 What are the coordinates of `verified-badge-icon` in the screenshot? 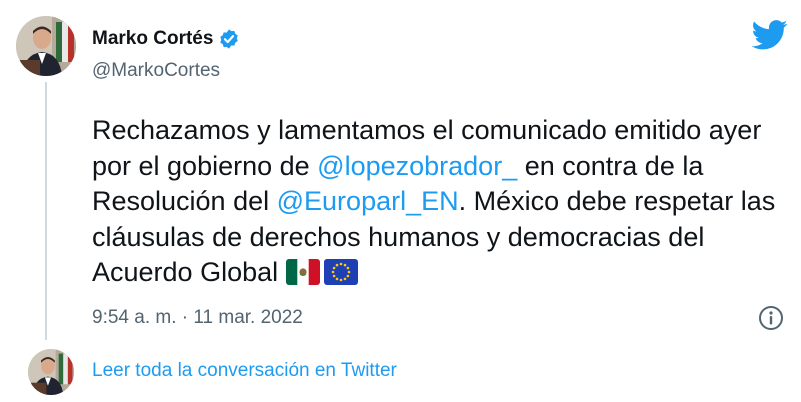 It's located at (229, 39).